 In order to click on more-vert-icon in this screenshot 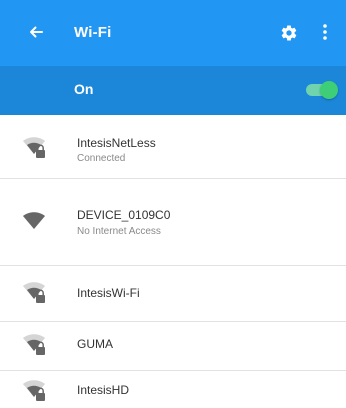, I will do `click(325, 32)`.